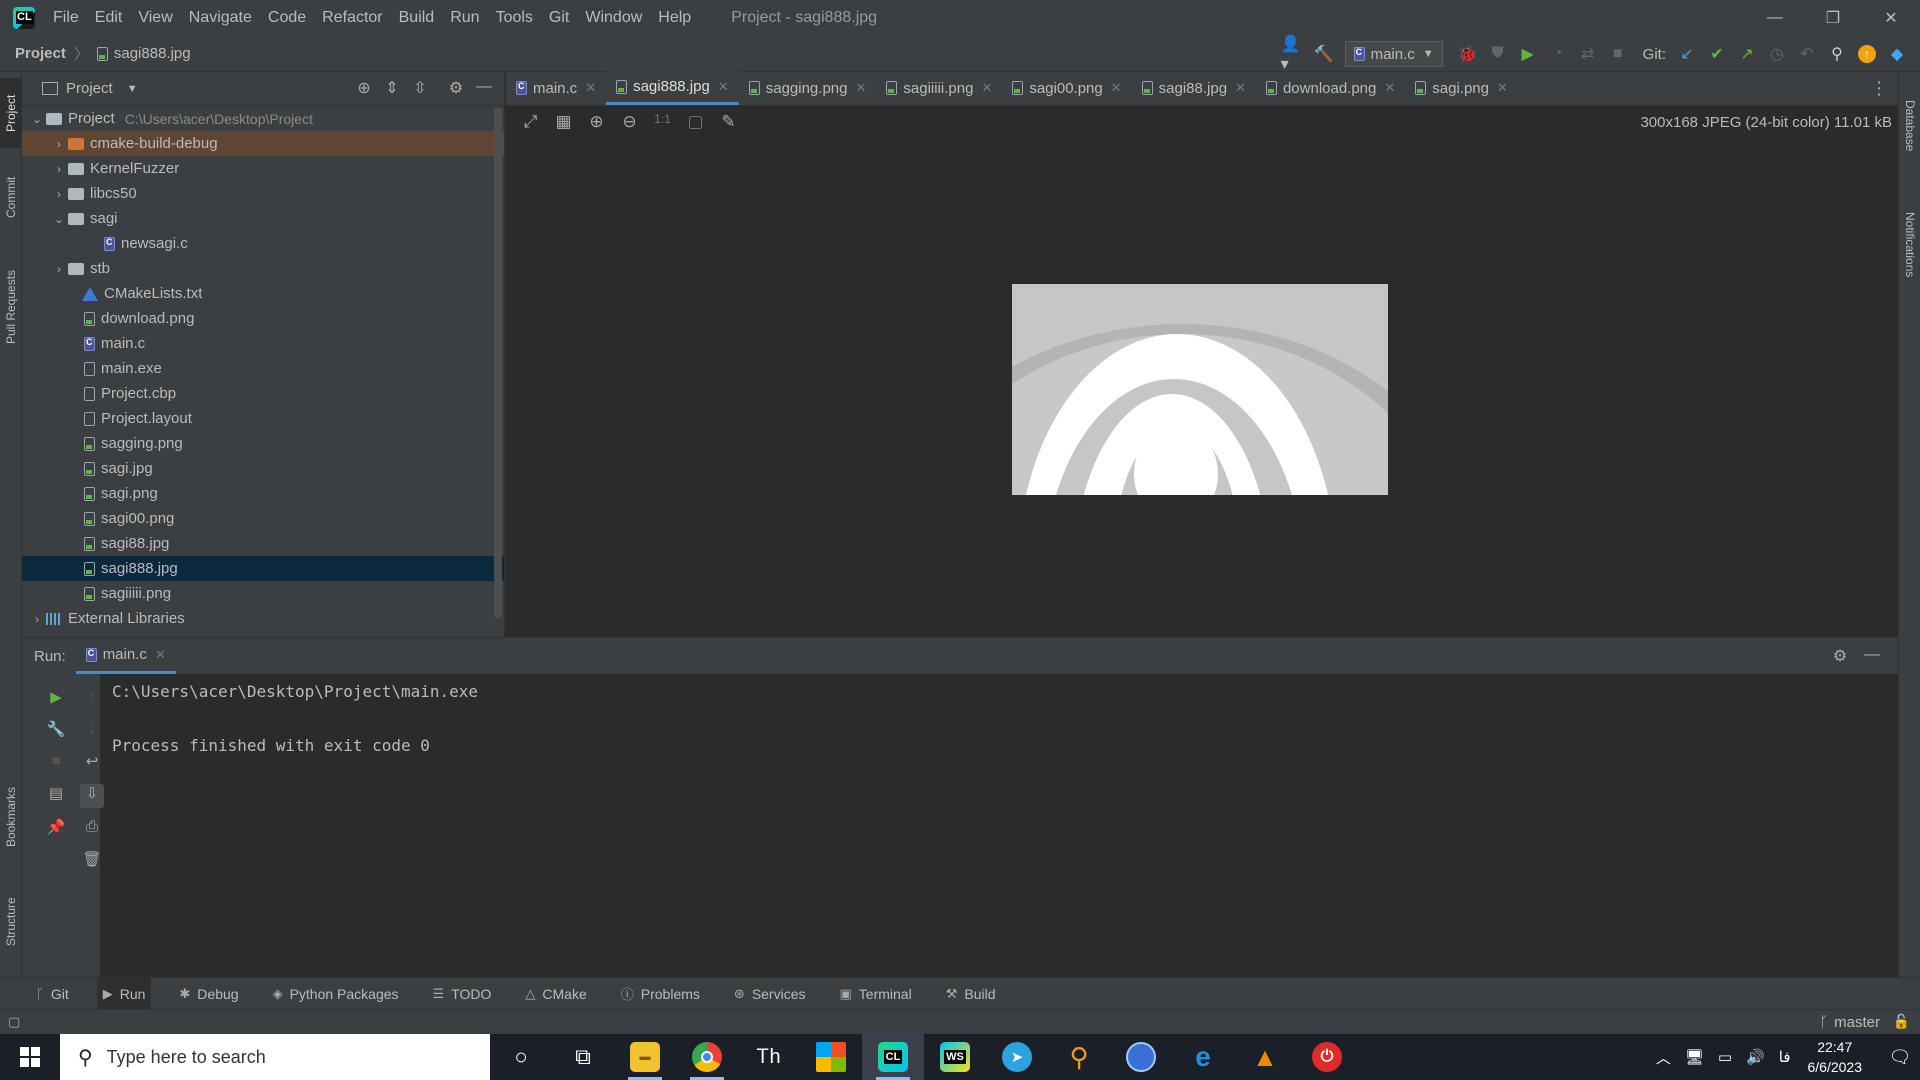 This screenshot has width=1920, height=1080. Describe the element at coordinates (1835, 1057) in the screenshot. I see `clock: 22:47 6/6/2023` at that location.